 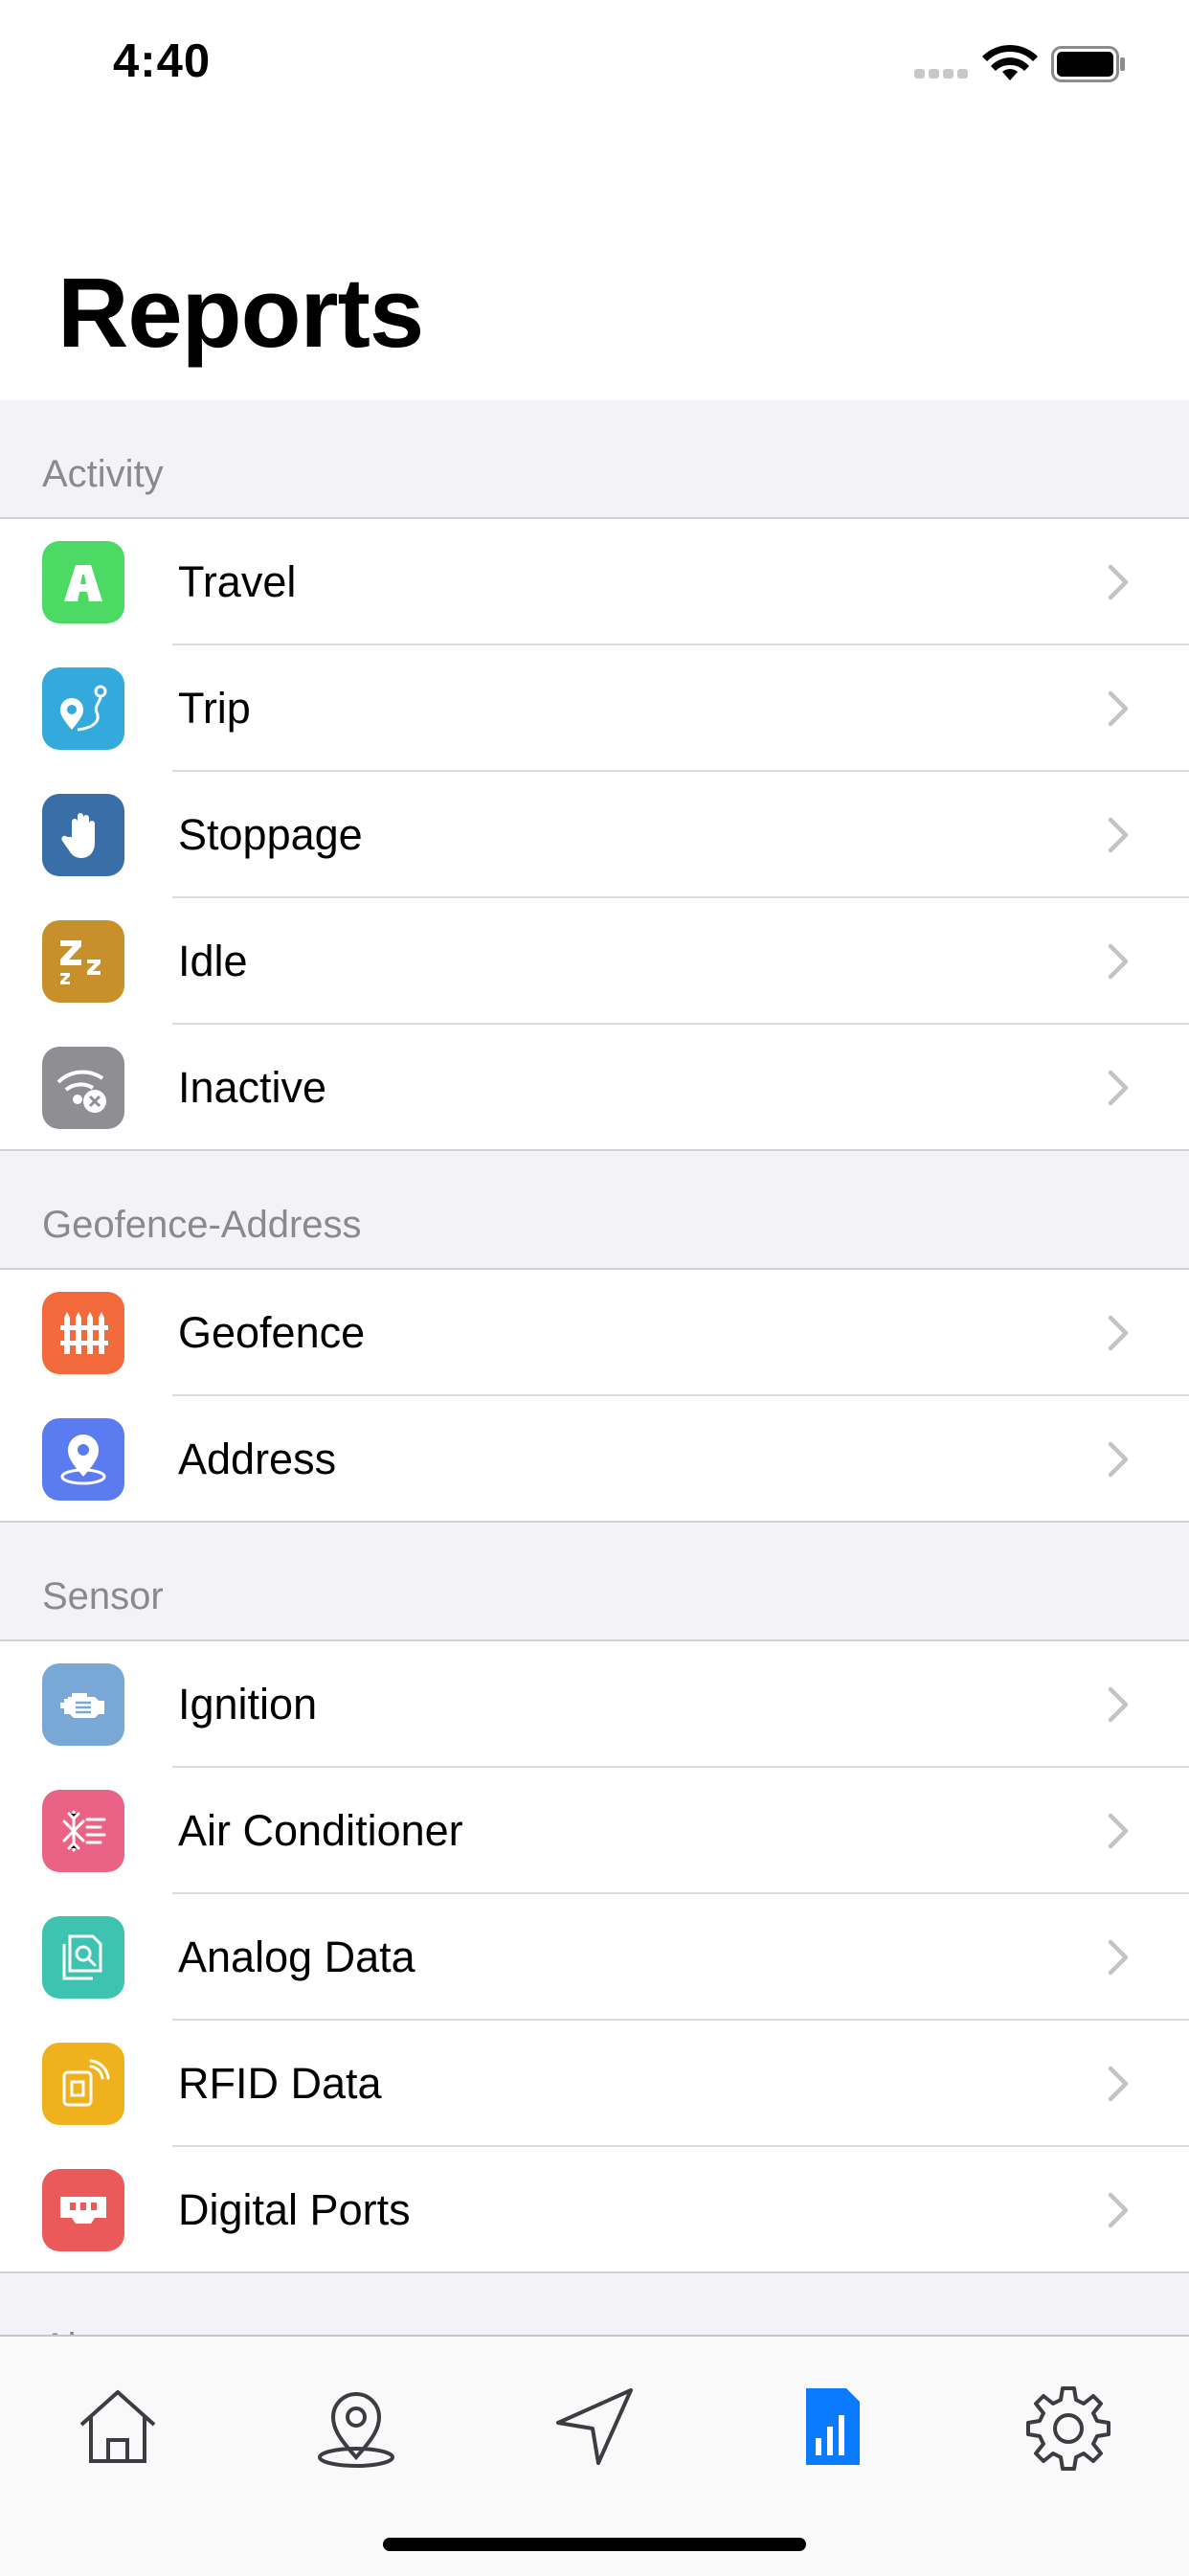 What do you see at coordinates (270, 834) in the screenshot?
I see `report-row-label: Stoppage` at bounding box center [270, 834].